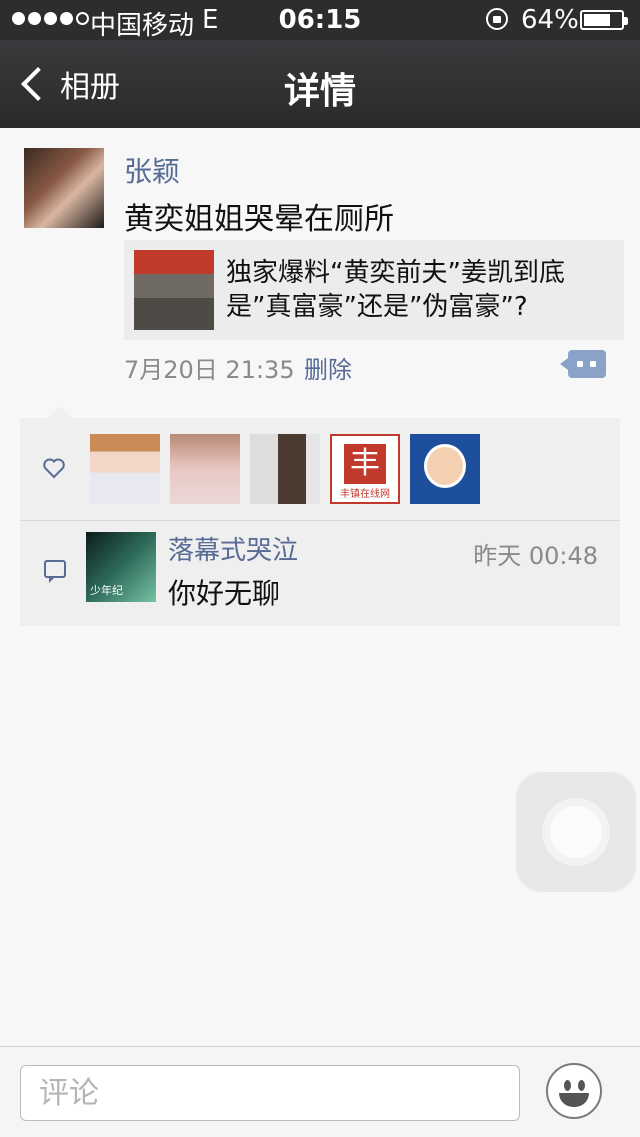  What do you see at coordinates (233, 548) in the screenshot?
I see `commenter-name: 落幕式哭泣` at bounding box center [233, 548].